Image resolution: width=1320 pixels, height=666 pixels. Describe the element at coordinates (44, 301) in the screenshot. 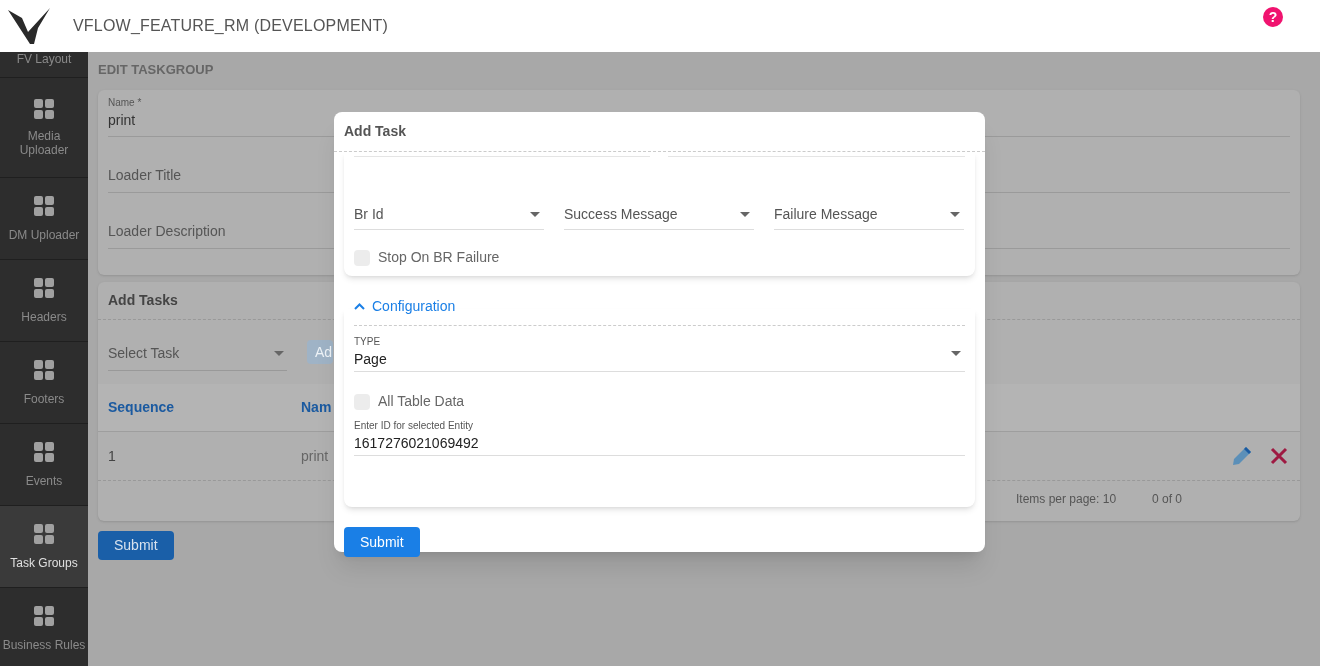

I see `sidebar-item: Headers` at that location.